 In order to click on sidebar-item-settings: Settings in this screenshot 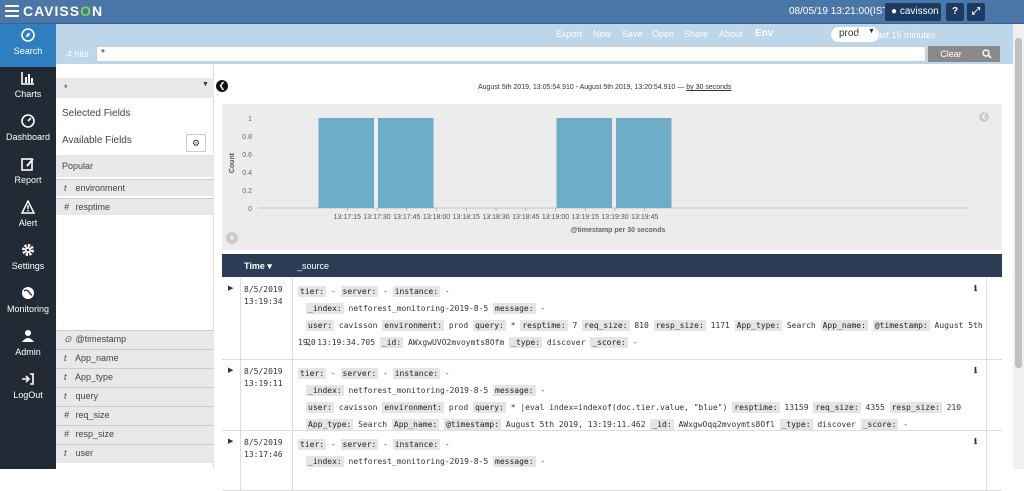, I will do `click(28, 260)`.